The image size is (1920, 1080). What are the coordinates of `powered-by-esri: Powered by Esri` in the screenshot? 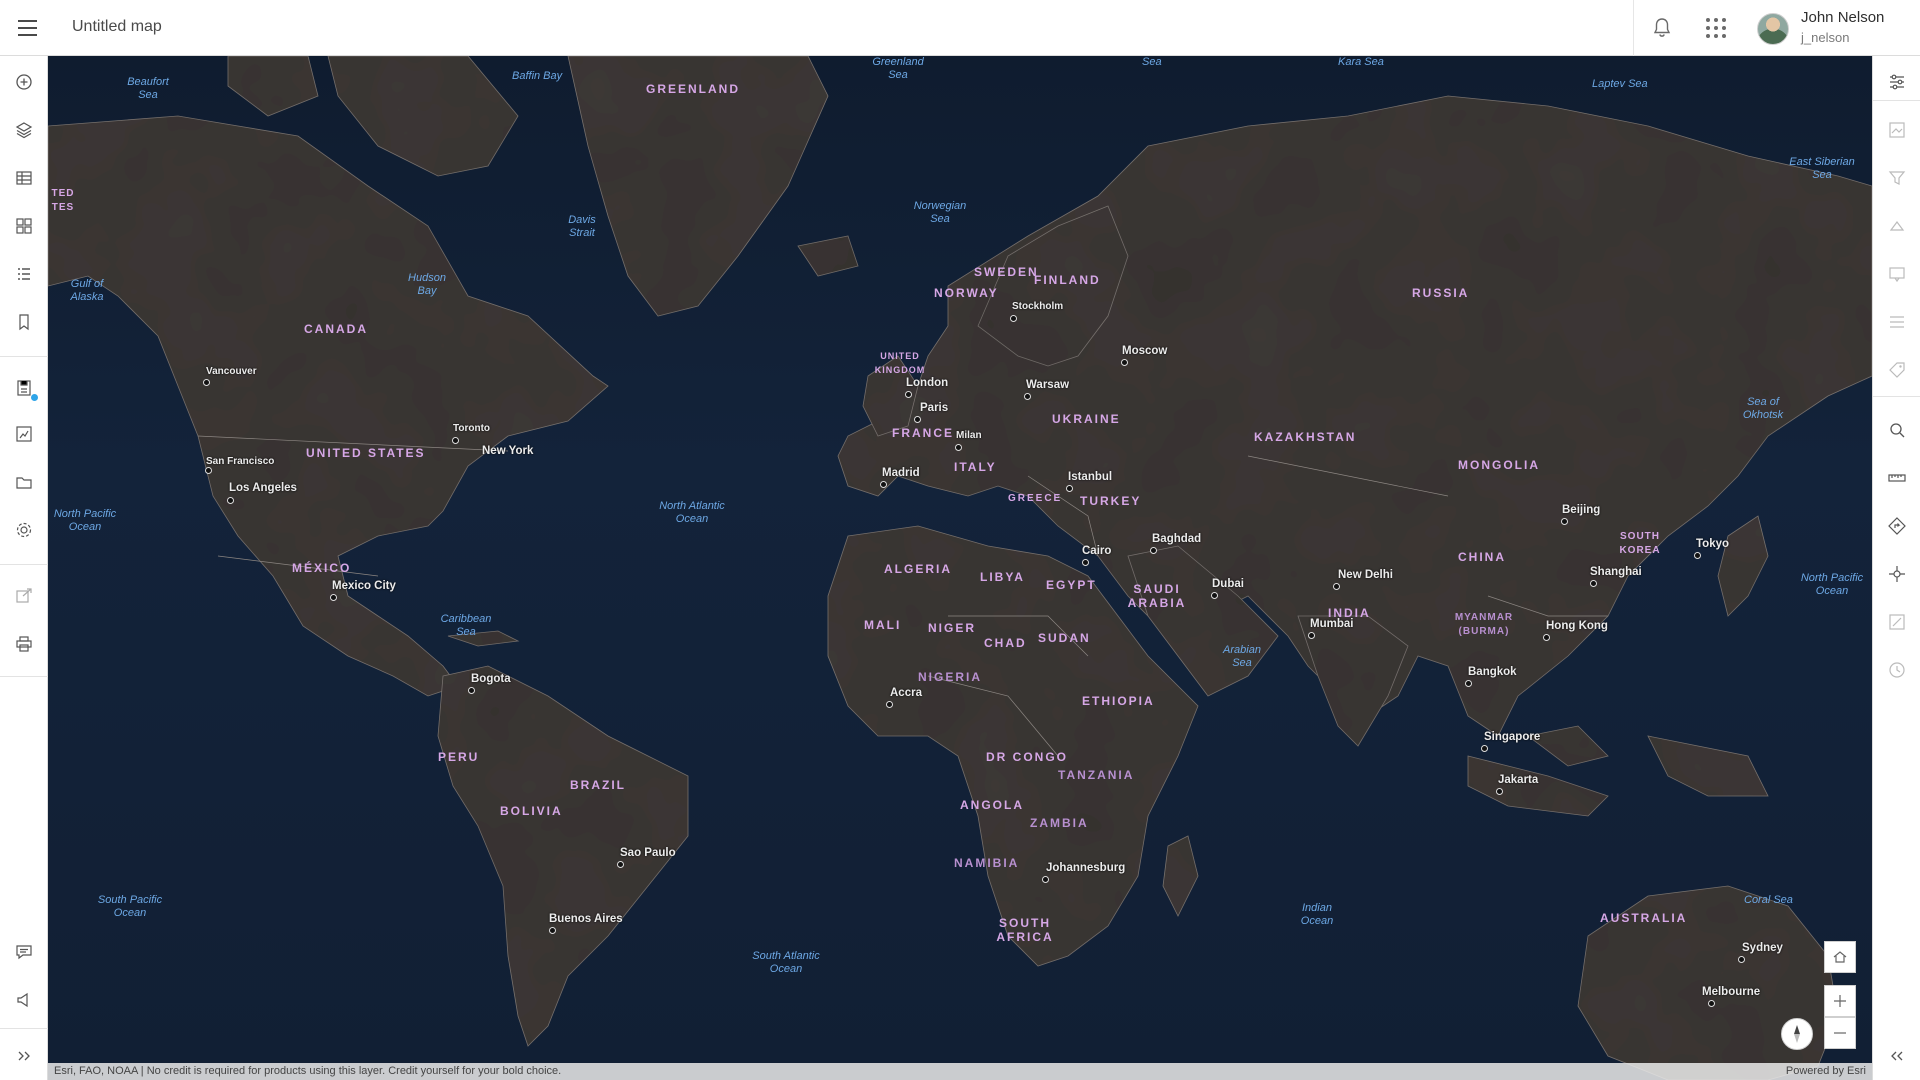 It's located at (1826, 1071).